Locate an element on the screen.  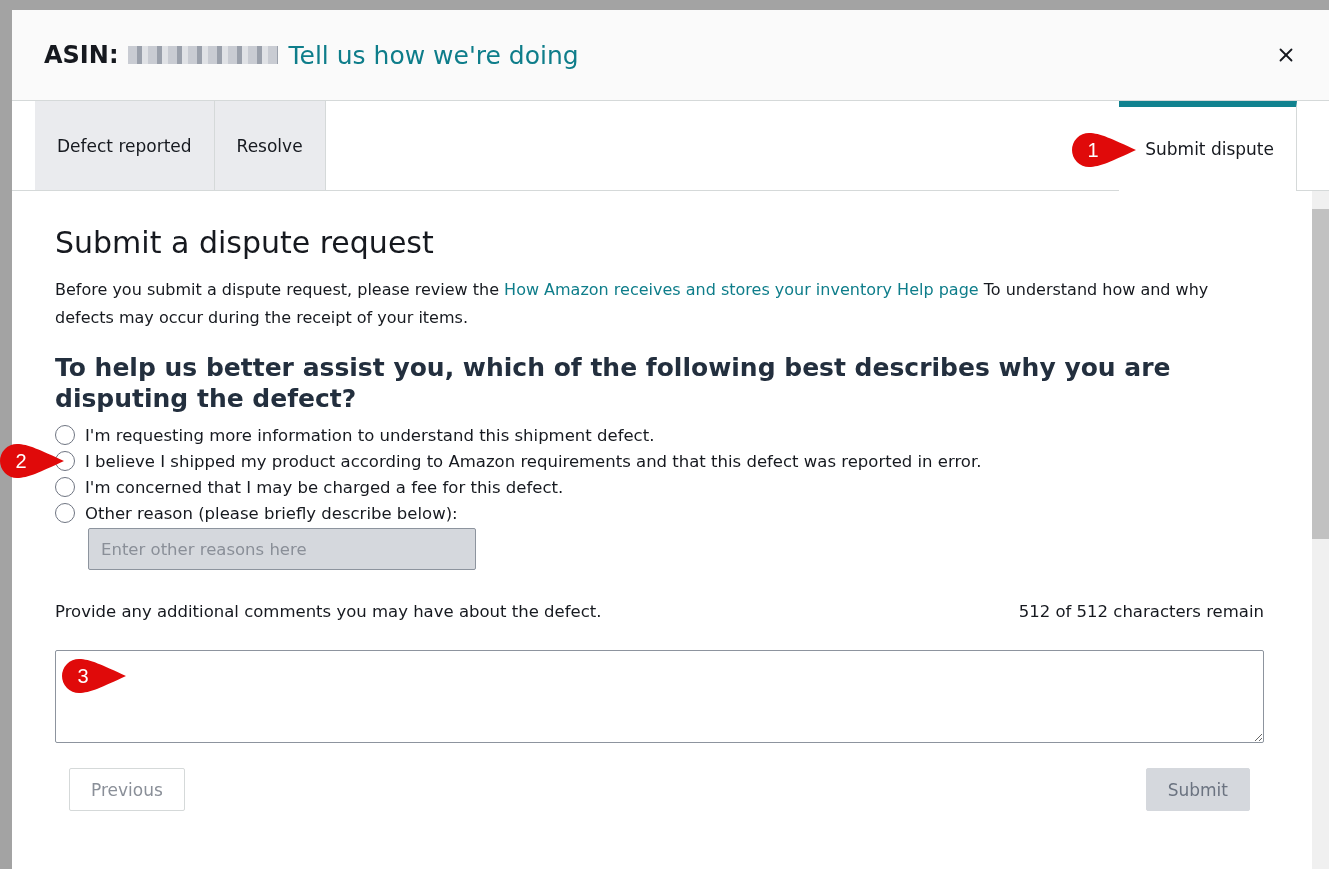
comments-label: Provide any additional comments you may have about the defect. is located at coordinates (328, 611).